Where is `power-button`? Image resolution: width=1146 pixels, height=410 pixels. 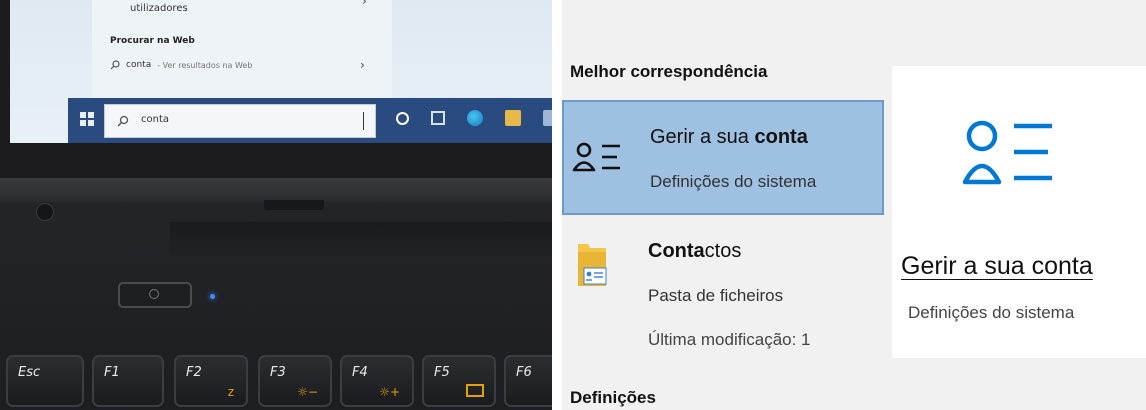 power-button is located at coordinates (155, 295).